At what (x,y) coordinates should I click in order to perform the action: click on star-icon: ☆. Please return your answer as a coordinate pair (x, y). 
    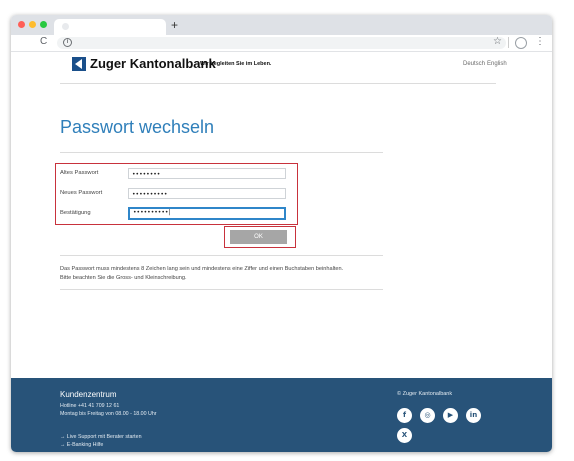
    Looking at the image, I should click on (497, 41).